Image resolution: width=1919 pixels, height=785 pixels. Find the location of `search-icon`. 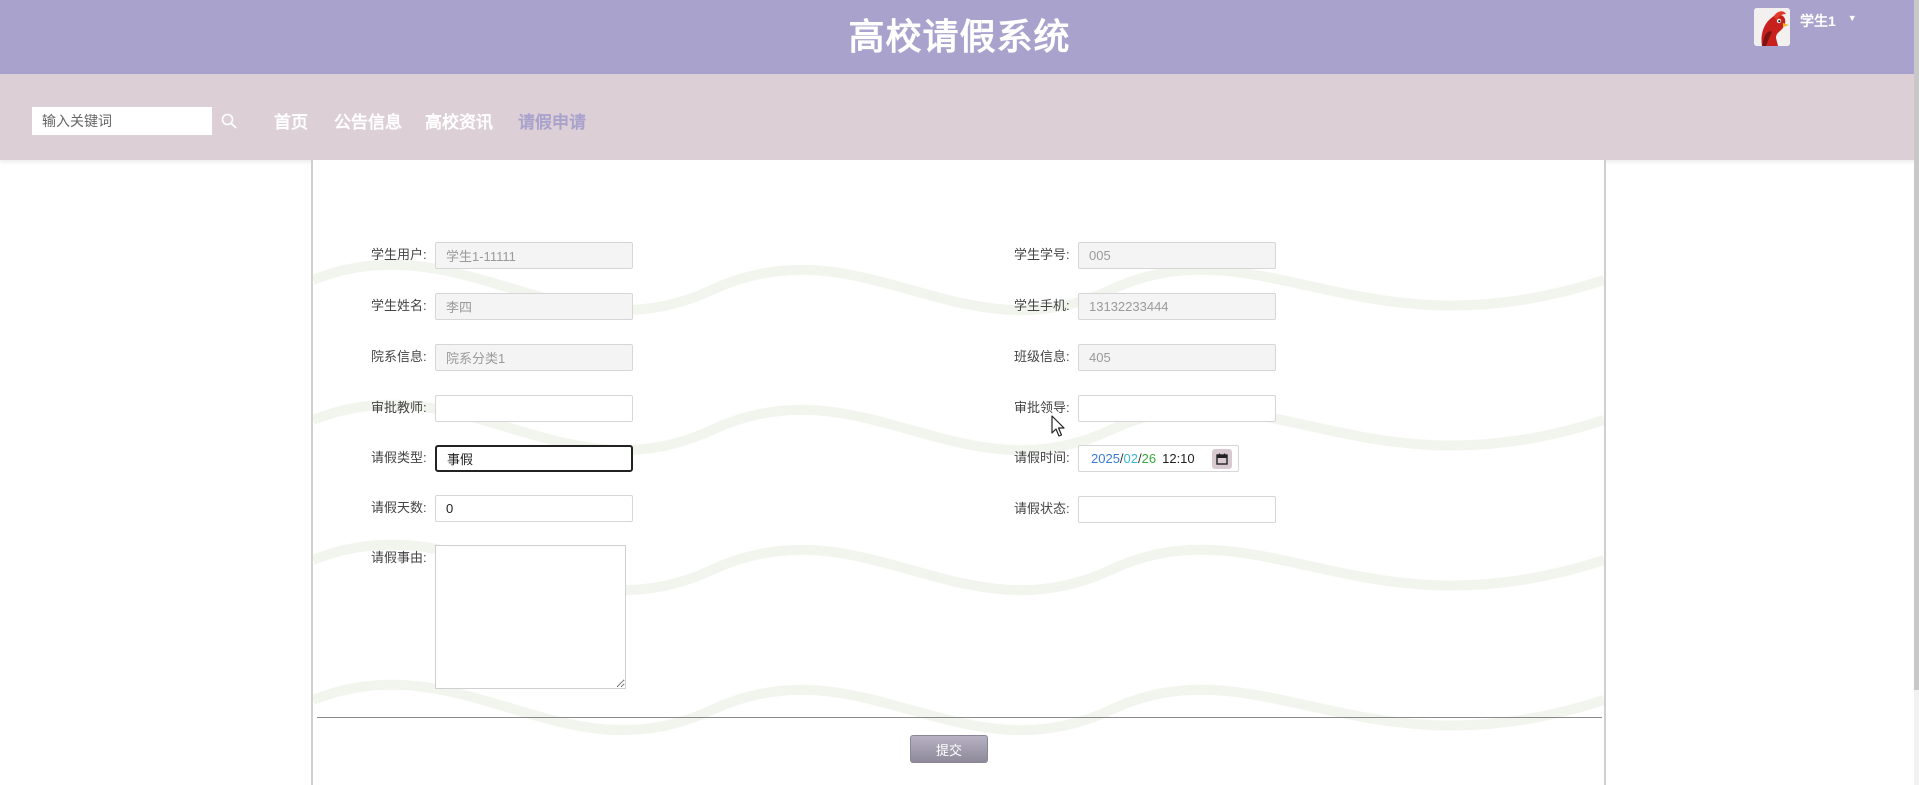

search-icon is located at coordinates (229, 121).